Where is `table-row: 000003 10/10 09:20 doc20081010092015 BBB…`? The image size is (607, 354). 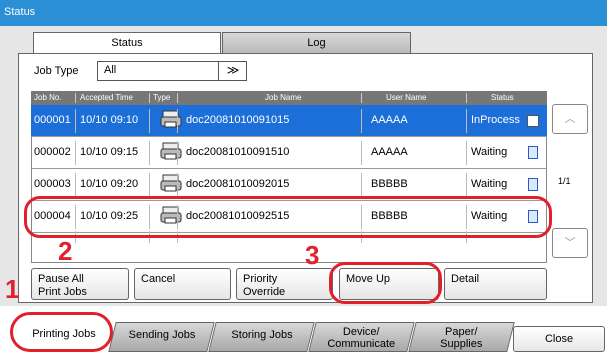 table-row: 000003 10/10 09:20 doc20081010092015 BBB… is located at coordinates (289, 185).